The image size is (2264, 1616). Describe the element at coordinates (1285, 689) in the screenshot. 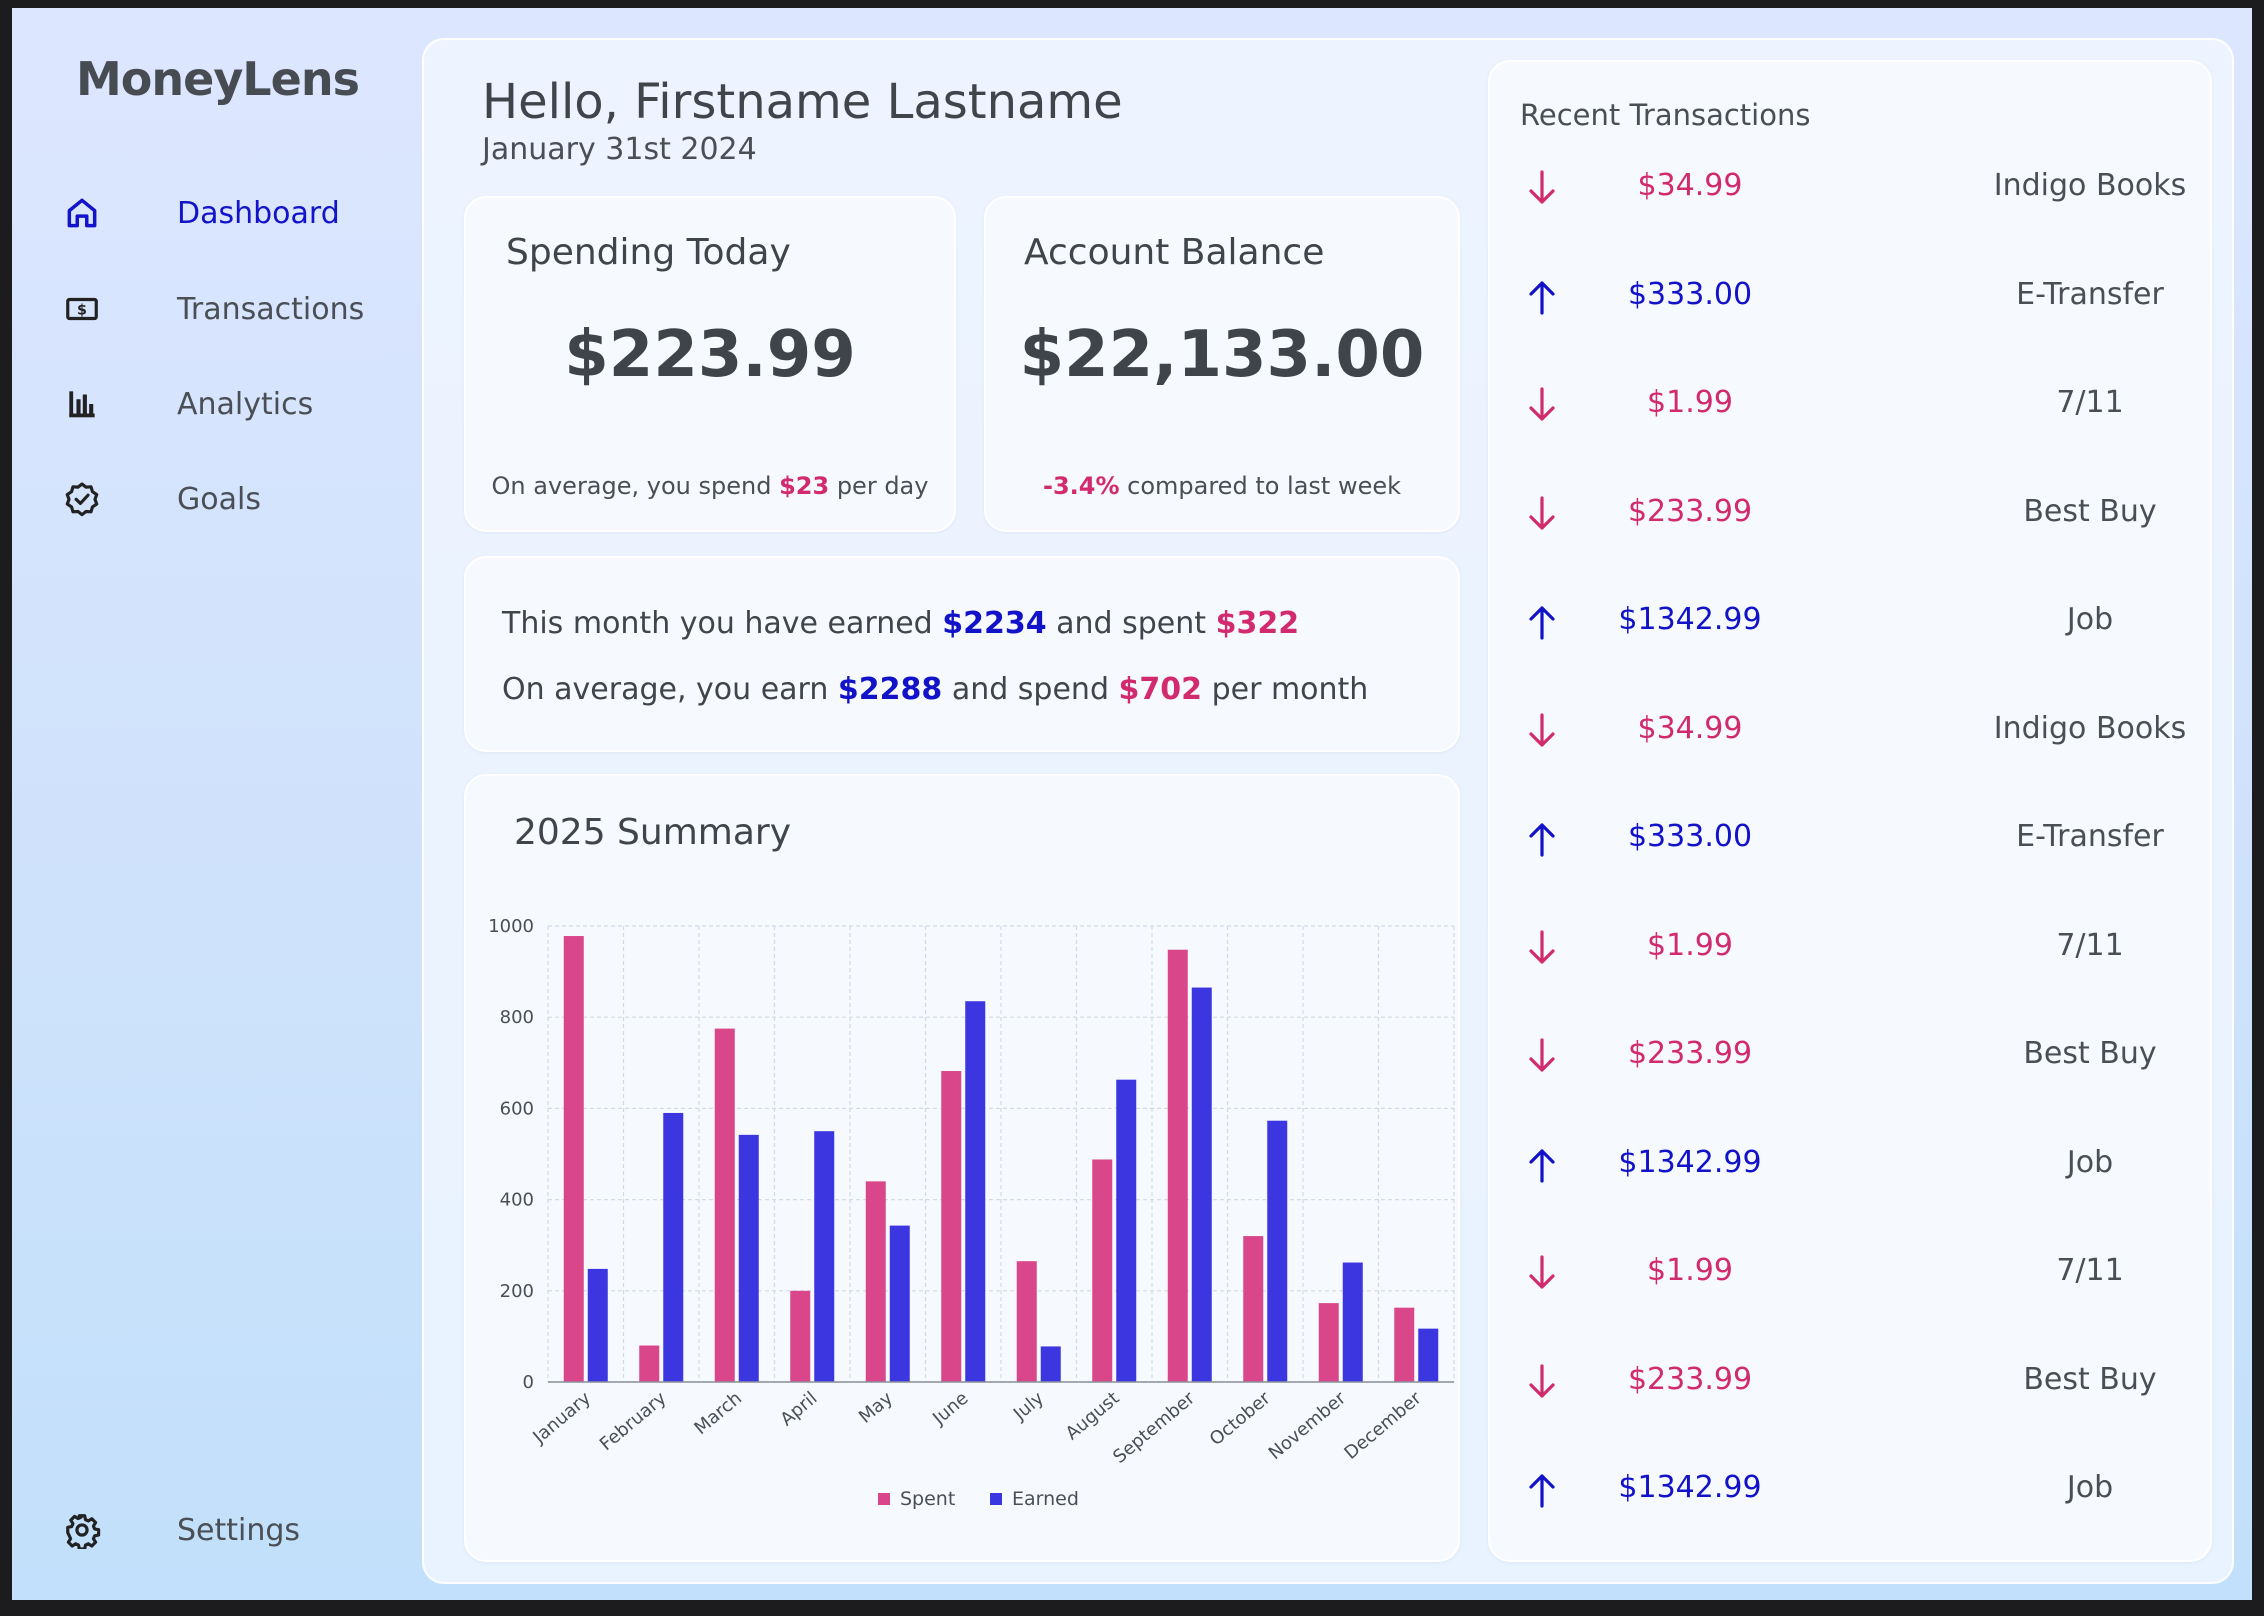

I see `line-text: per month` at that location.